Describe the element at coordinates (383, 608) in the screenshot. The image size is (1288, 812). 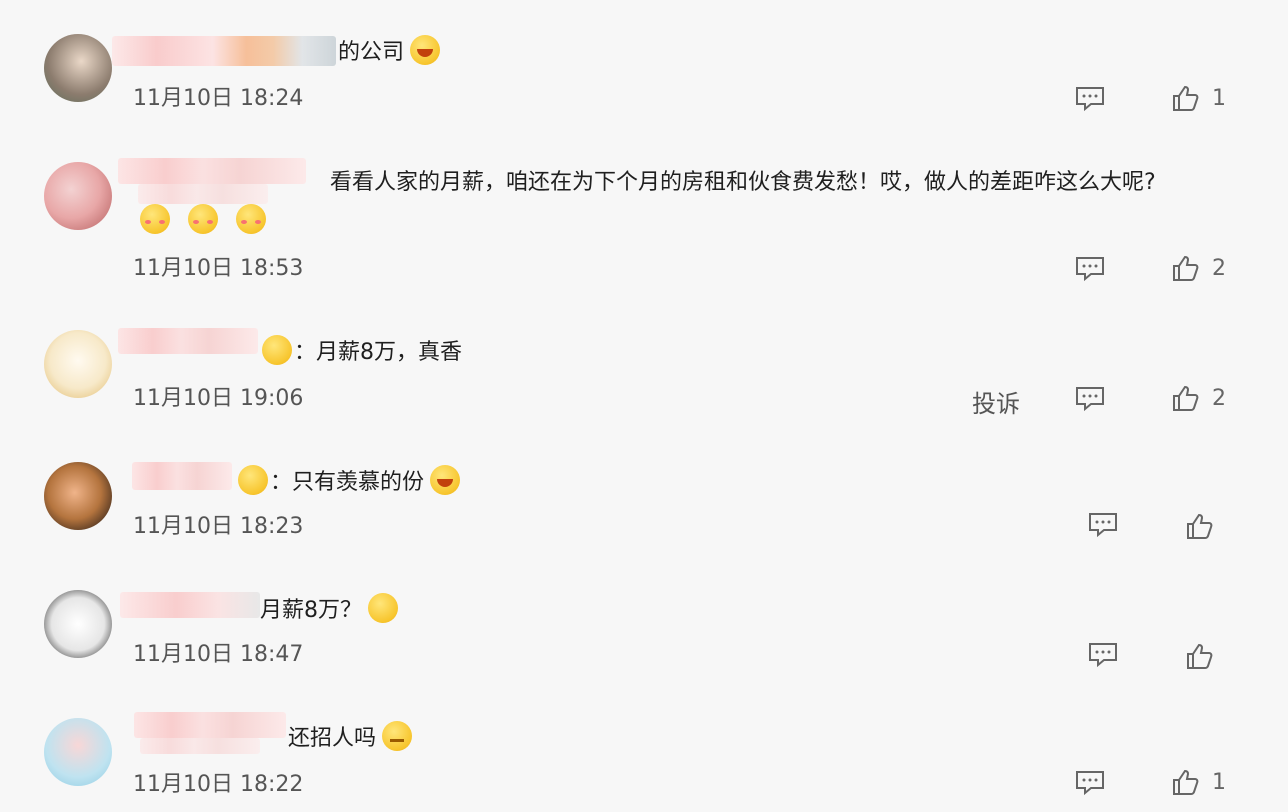
I see `hammer-emoji` at that location.